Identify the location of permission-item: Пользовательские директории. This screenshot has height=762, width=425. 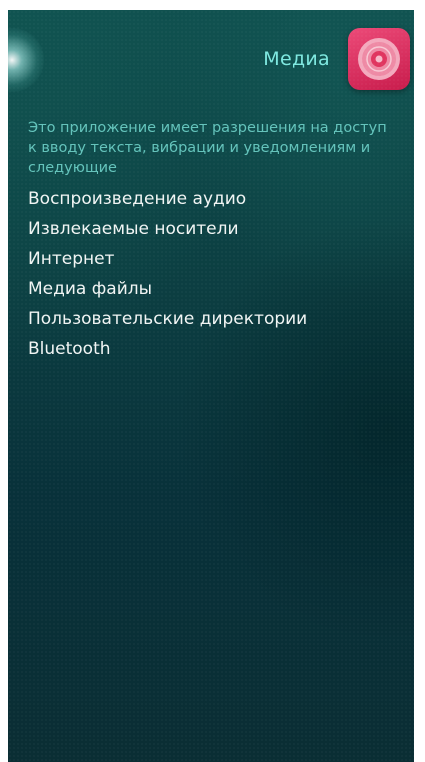
(168, 319).